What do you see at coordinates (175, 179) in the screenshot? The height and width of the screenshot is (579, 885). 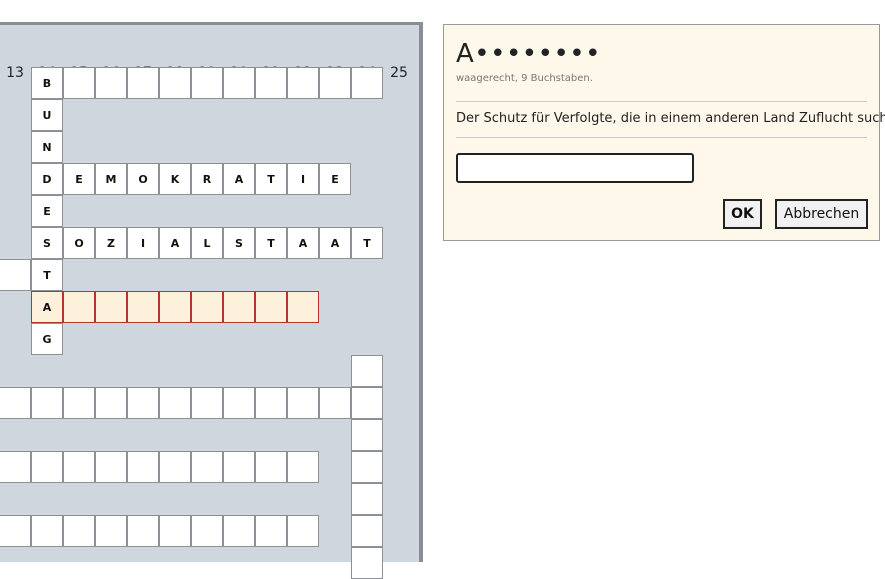 I see `crossword-cell: K` at bounding box center [175, 179].